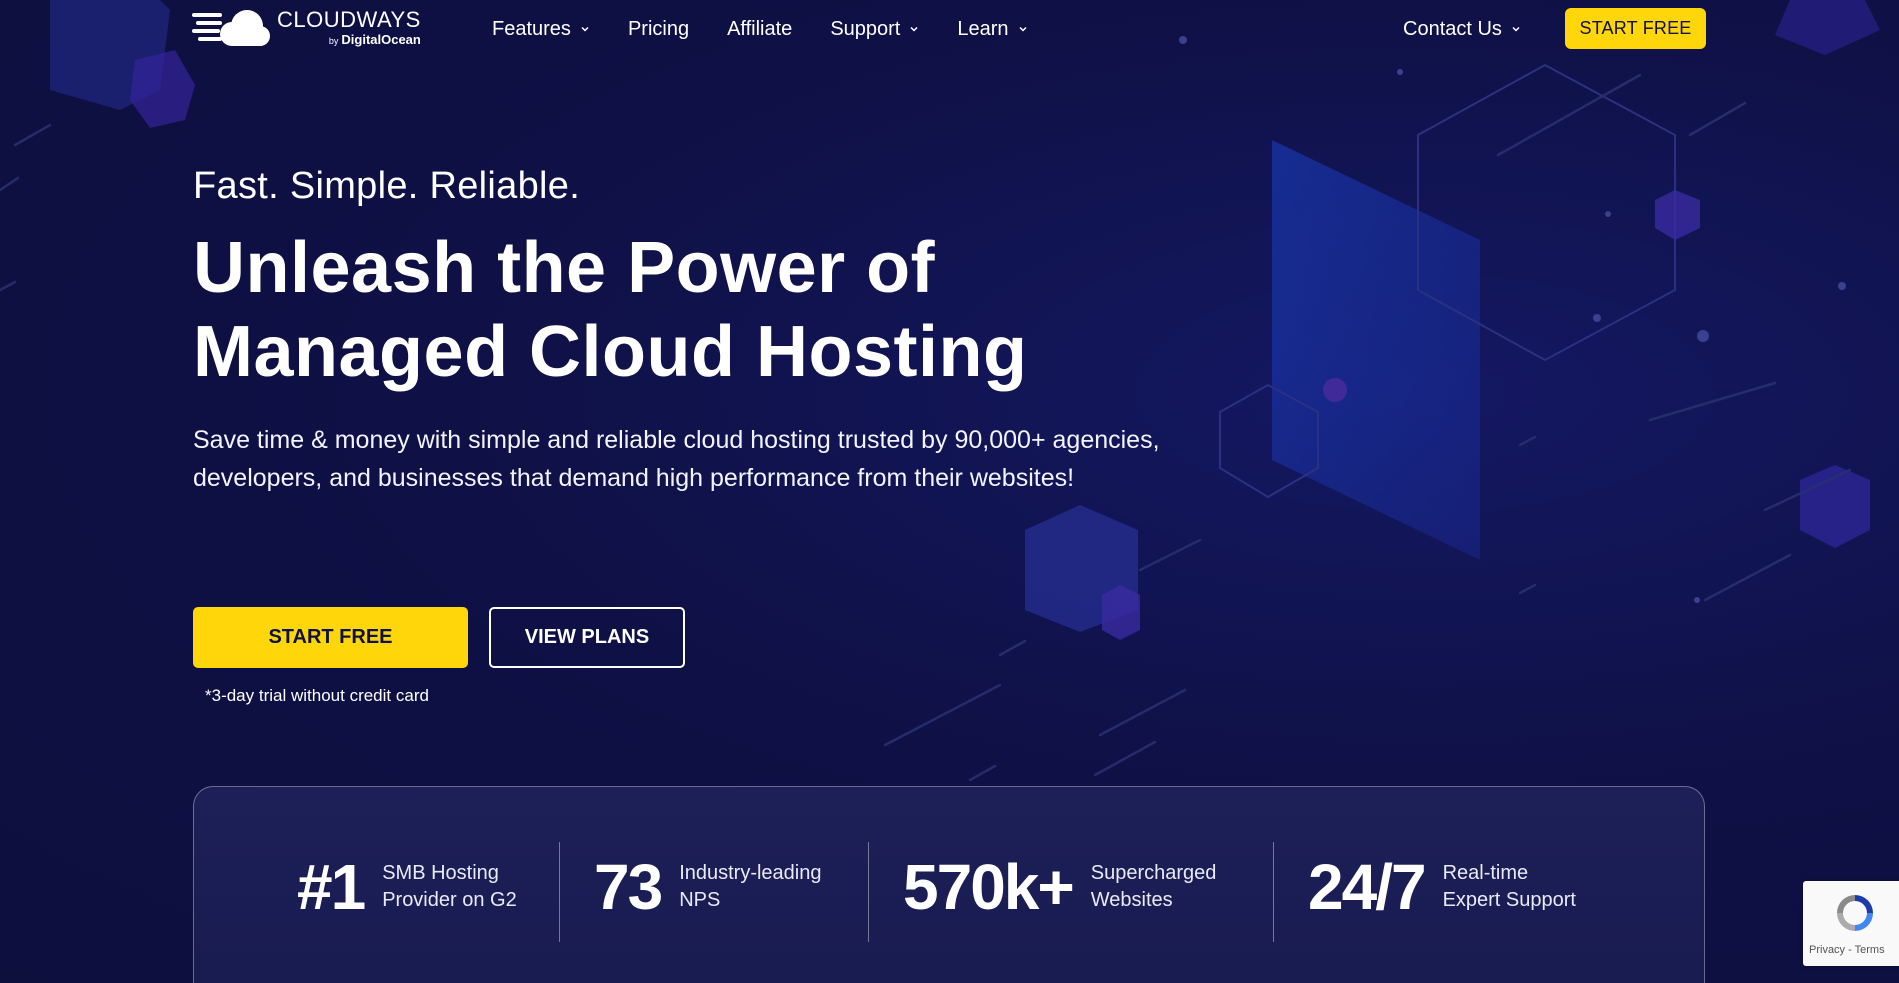  What do you see at coordinates (333, 40) in the screenshot?
I see `brand-by: by` at bounding box center [333, 40].